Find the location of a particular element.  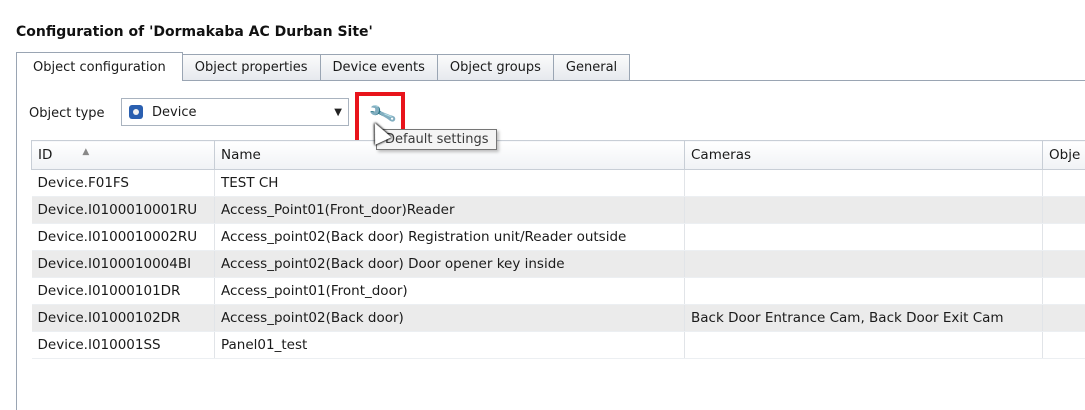

cell-id: Device.I0100010002RU is located at coordinates (123, 237).